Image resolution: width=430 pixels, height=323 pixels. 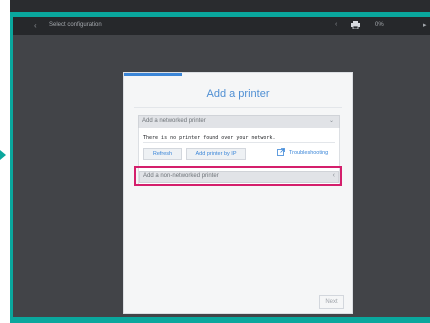 What do you see at coordinates (333, 175) in the screenshot?
I see `chevron-left-icon: ‹` at bounding box center [333, 175].